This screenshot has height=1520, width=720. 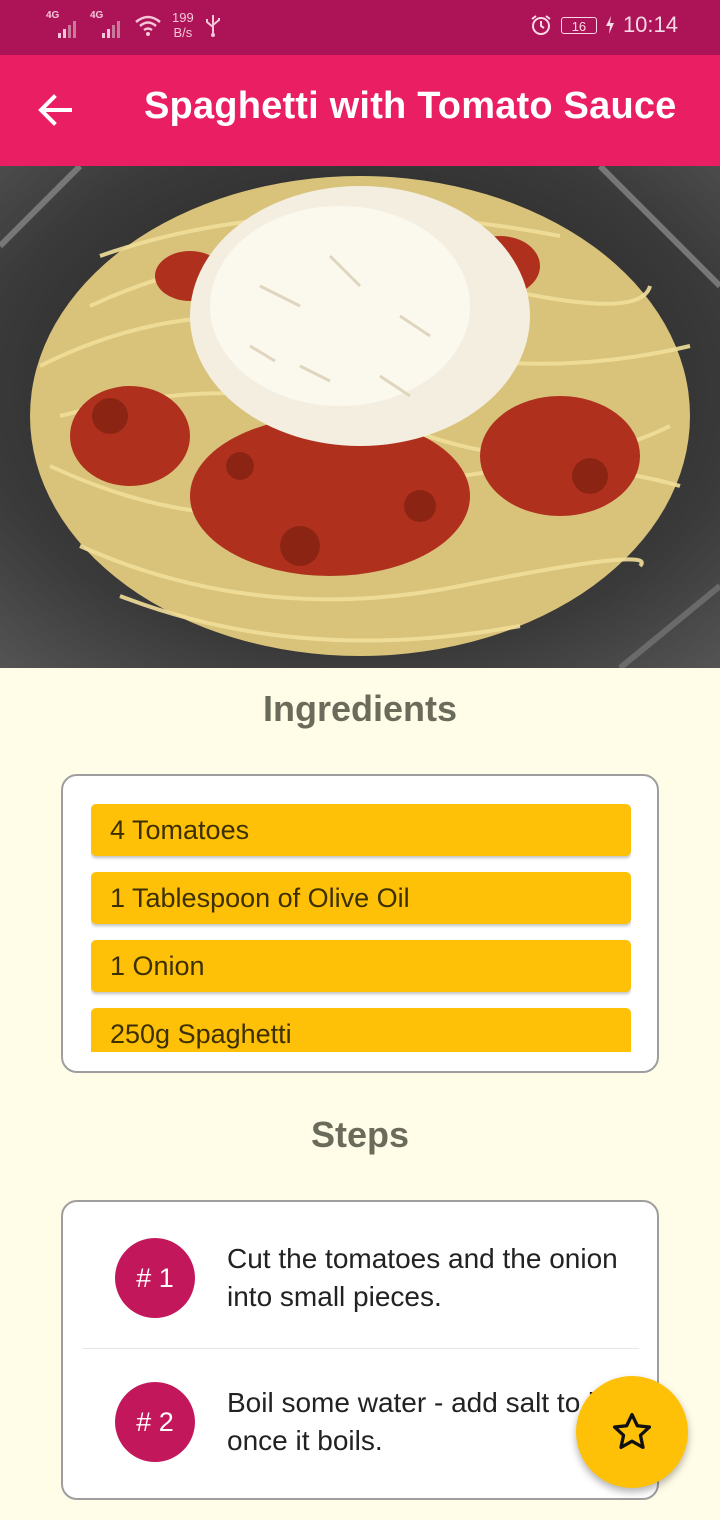 What do you see at coordinates (650, 24) in the screenshot?
I see `clock: 10:14` at bounding box center [650, 24].